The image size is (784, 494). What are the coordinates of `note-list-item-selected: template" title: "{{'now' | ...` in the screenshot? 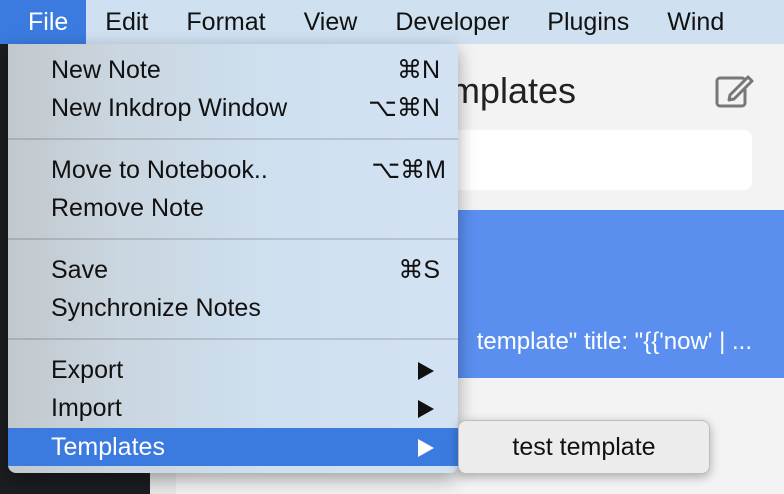 It's located at (612, 294).